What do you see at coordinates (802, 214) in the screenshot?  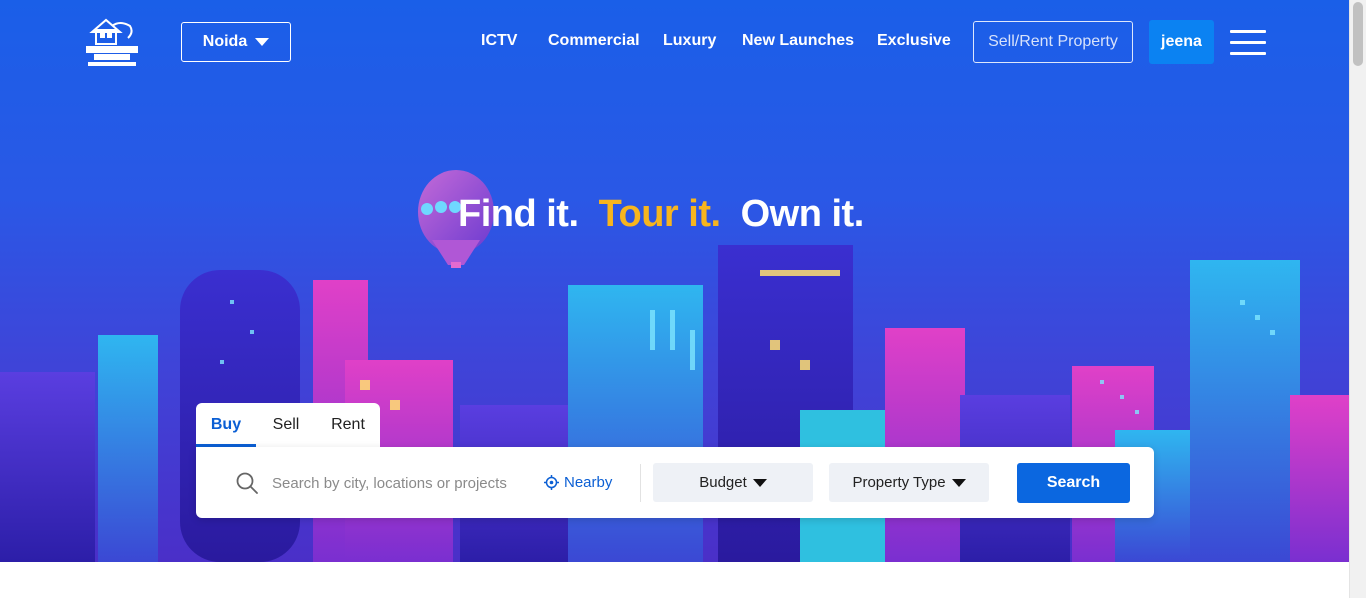 I see `headline-part-3: Own it.` at bounding box center [802, 214].